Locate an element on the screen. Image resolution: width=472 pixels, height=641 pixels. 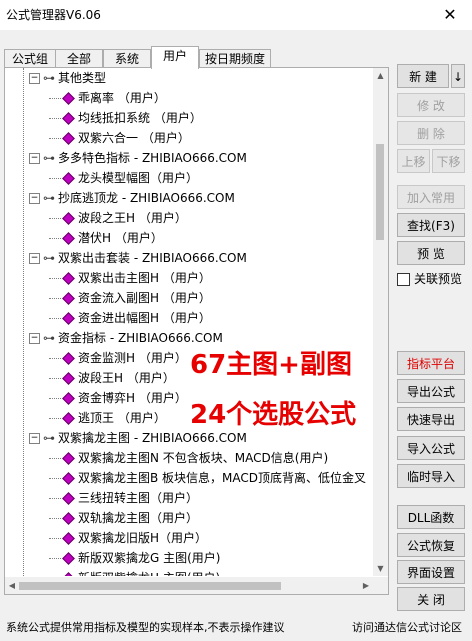
tree-item: 双紫出击主图H （用户） is located at coordinates (130, 278).